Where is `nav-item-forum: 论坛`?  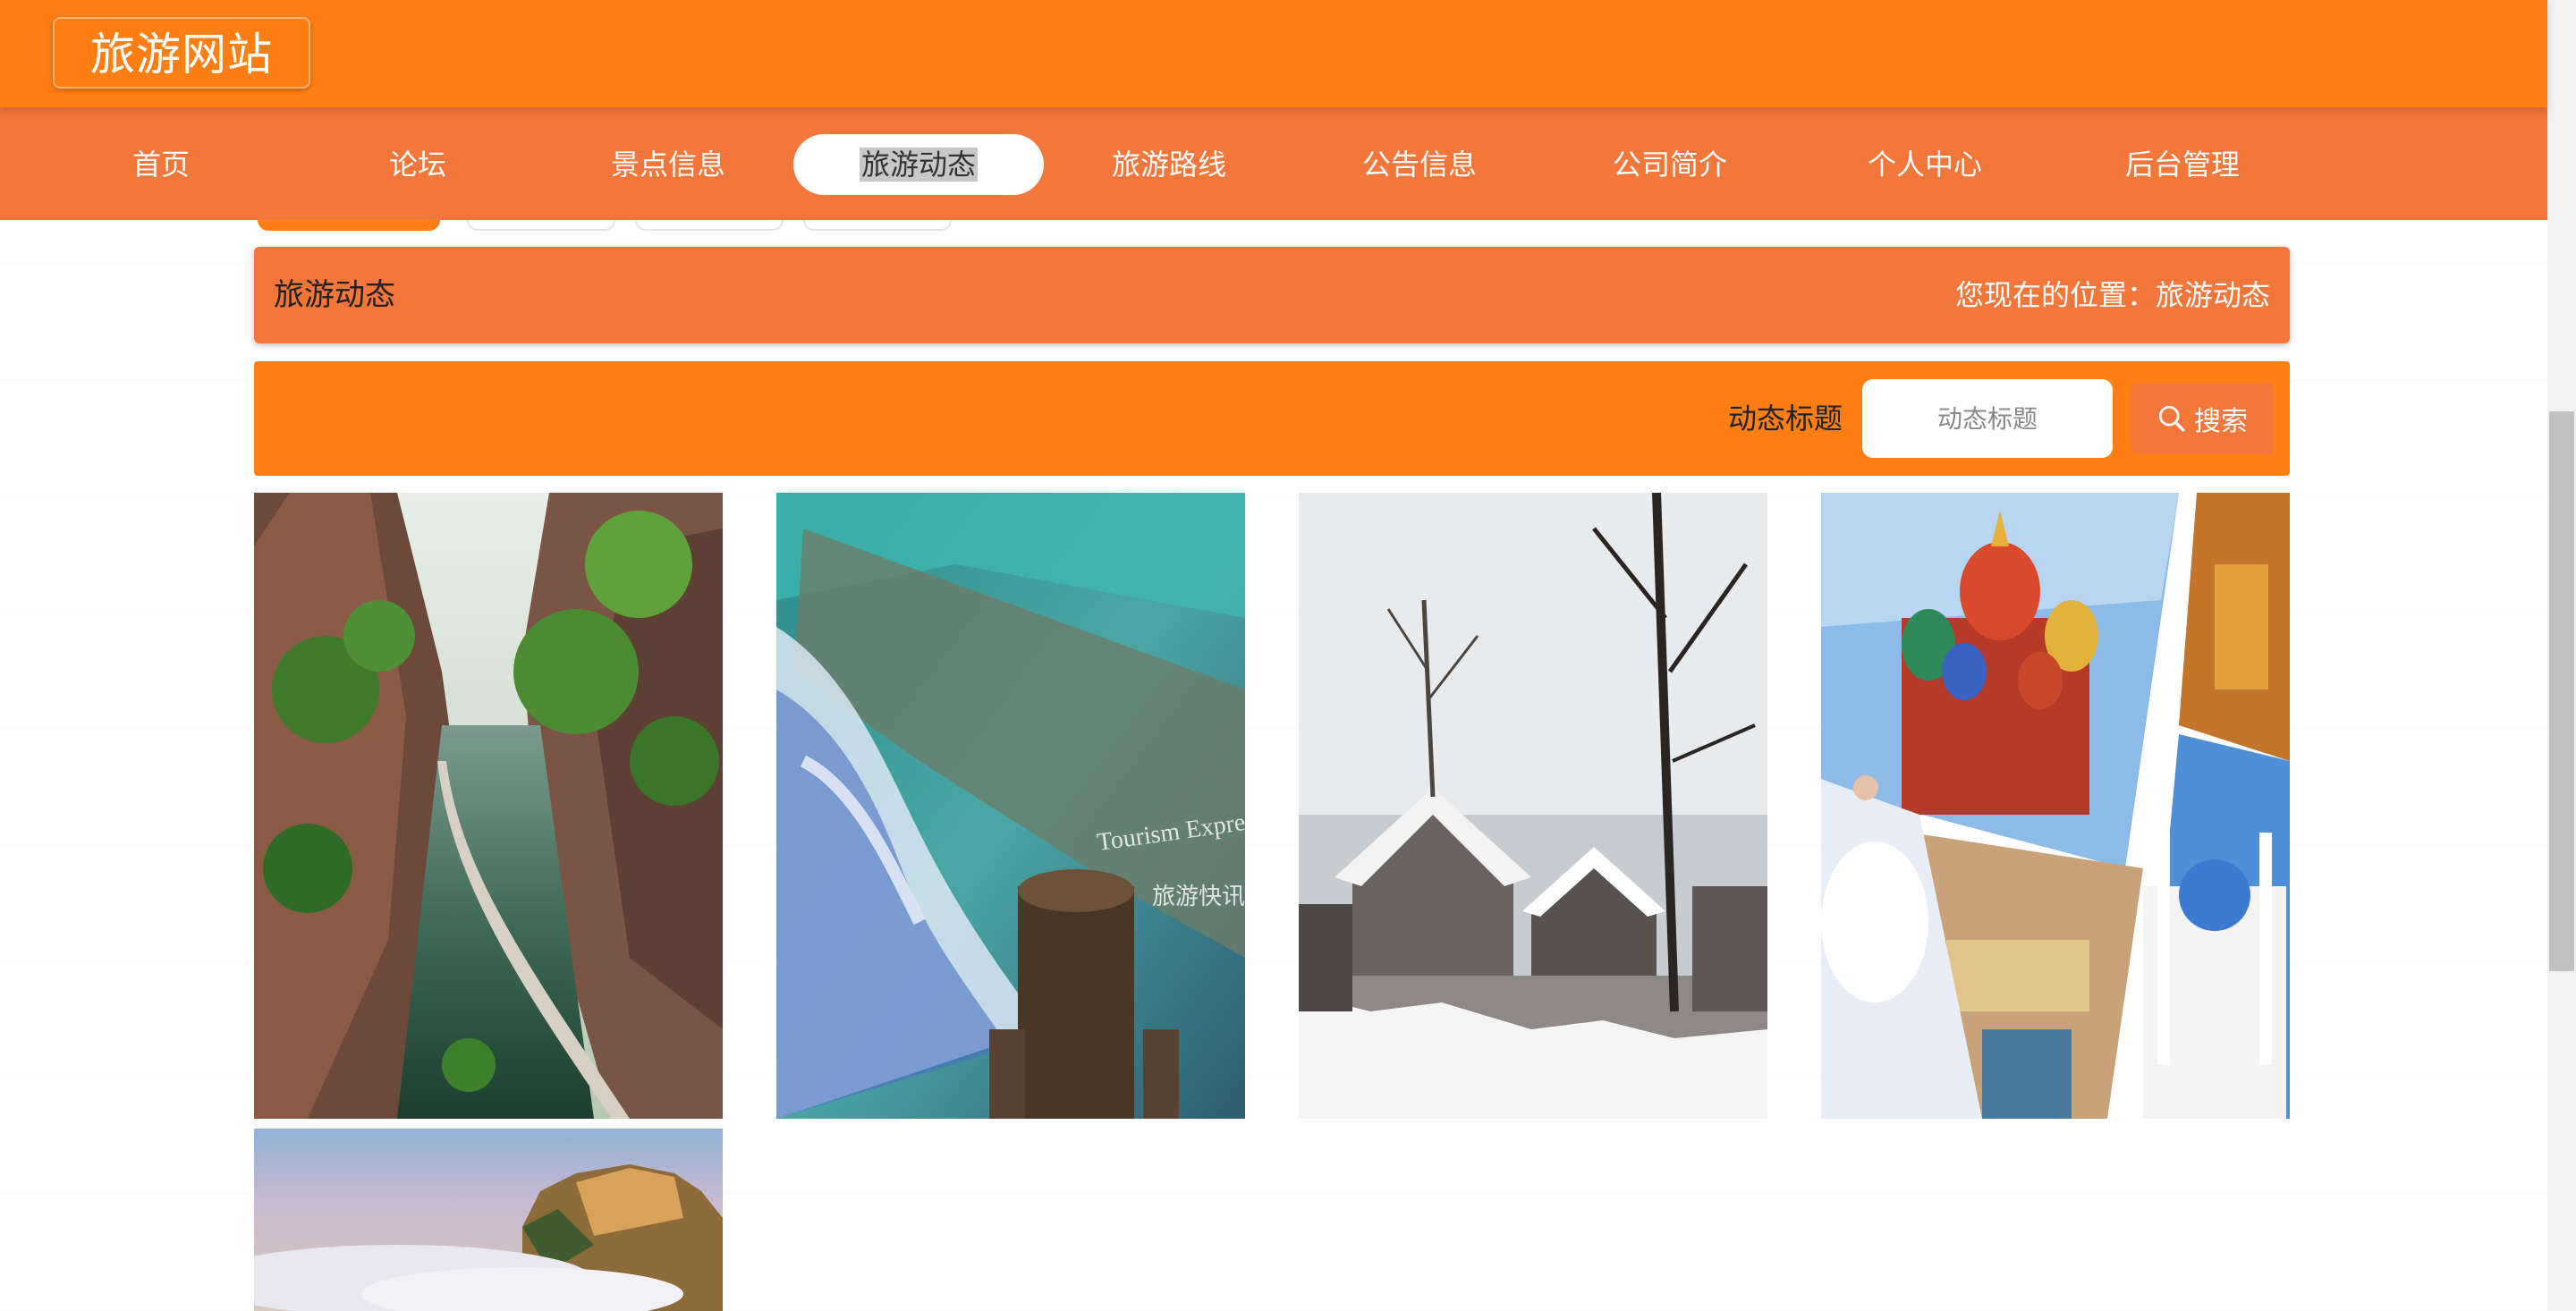 nav-item-forum: 论坛 is located at coordinates (417, 164).